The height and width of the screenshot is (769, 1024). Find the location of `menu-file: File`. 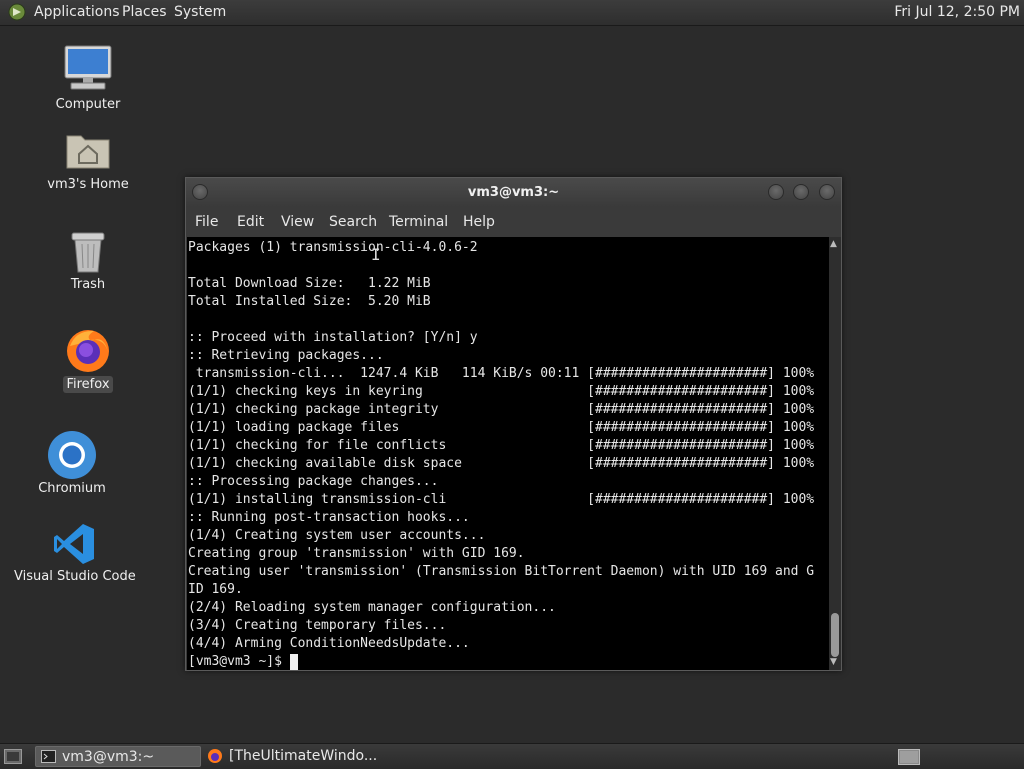

menu-file: File is located at coordinates (206, 222).